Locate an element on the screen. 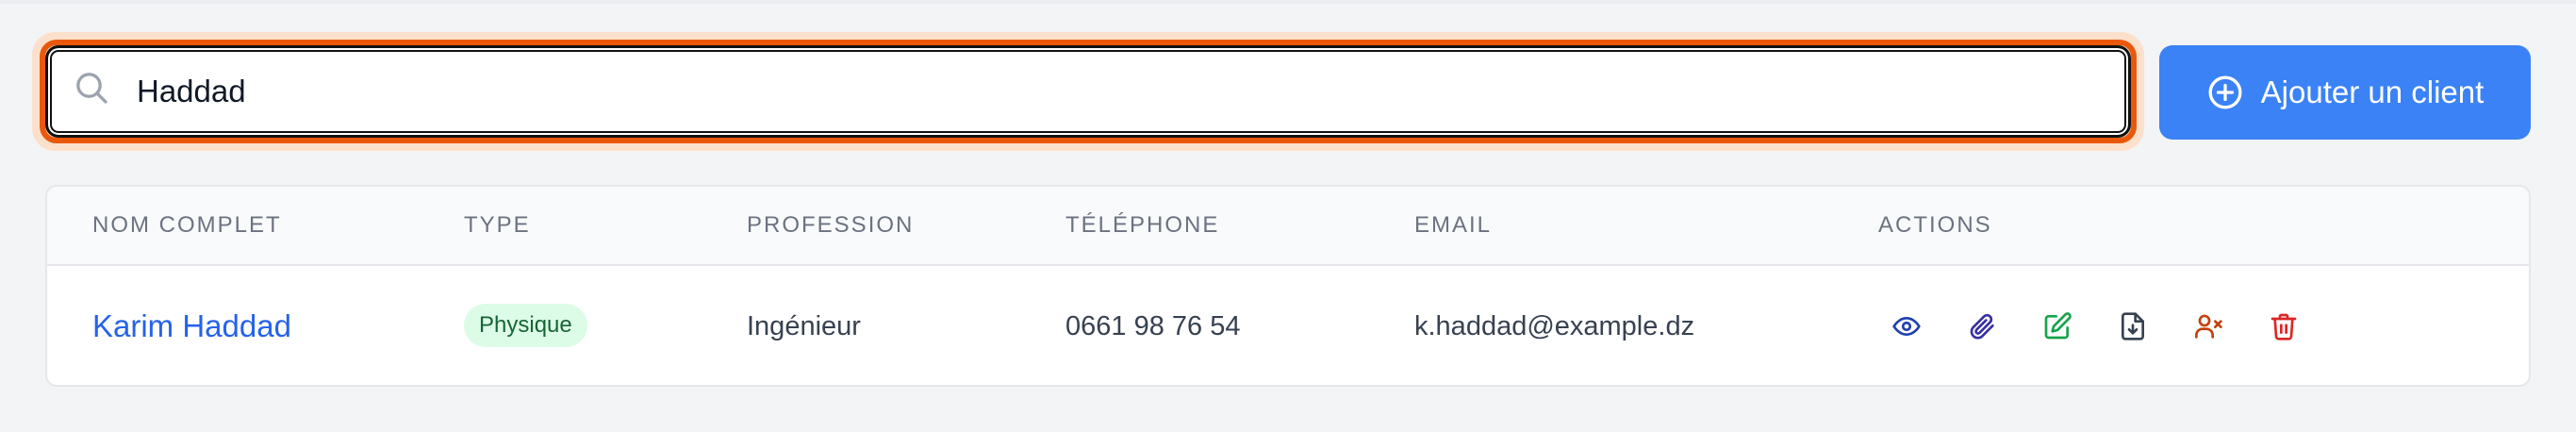 The height and width of the screenshot is (432, 2576). plus-circle-icon is located at coordinates (2225, 92).